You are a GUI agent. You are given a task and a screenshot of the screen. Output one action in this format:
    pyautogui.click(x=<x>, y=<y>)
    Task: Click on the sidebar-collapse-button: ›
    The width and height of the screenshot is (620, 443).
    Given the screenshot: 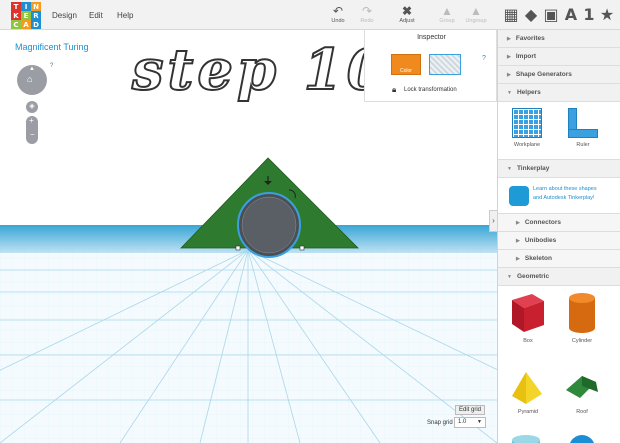 What is the action you would take?
    pyautogui.click(x=493, y=221)
    